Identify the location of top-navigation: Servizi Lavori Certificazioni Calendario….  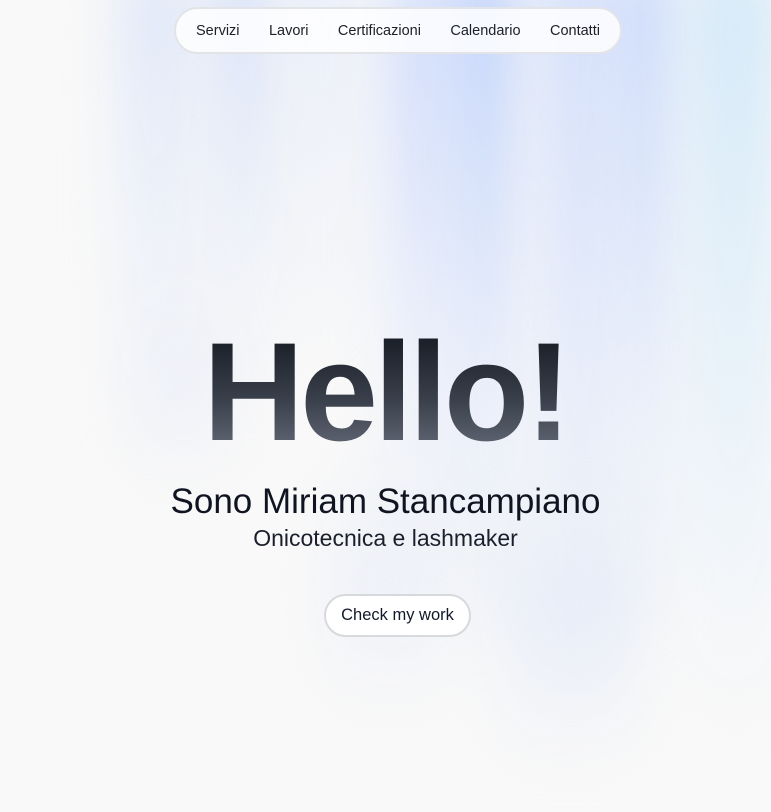
(398, 30).